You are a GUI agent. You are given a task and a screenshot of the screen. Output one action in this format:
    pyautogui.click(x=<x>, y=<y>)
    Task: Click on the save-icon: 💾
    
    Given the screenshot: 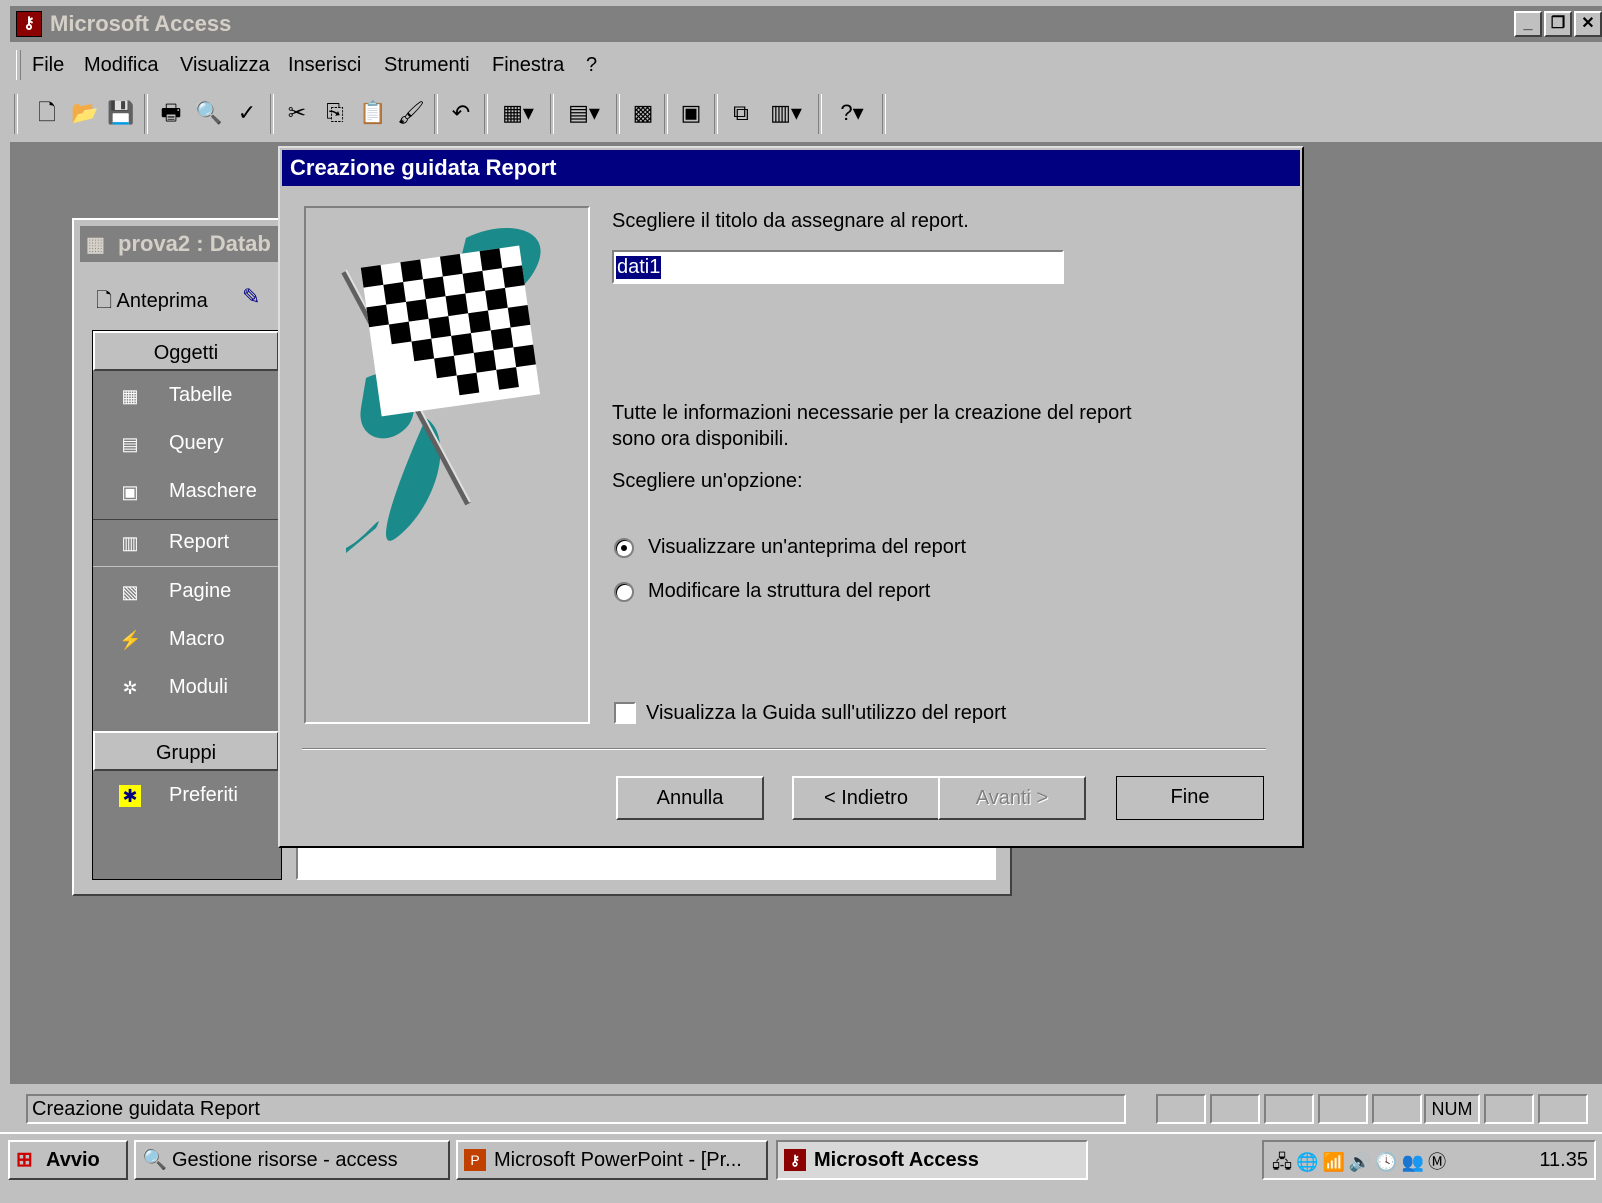 What is the action you would take?
    pyautogui.click(x=121, y=113)
    